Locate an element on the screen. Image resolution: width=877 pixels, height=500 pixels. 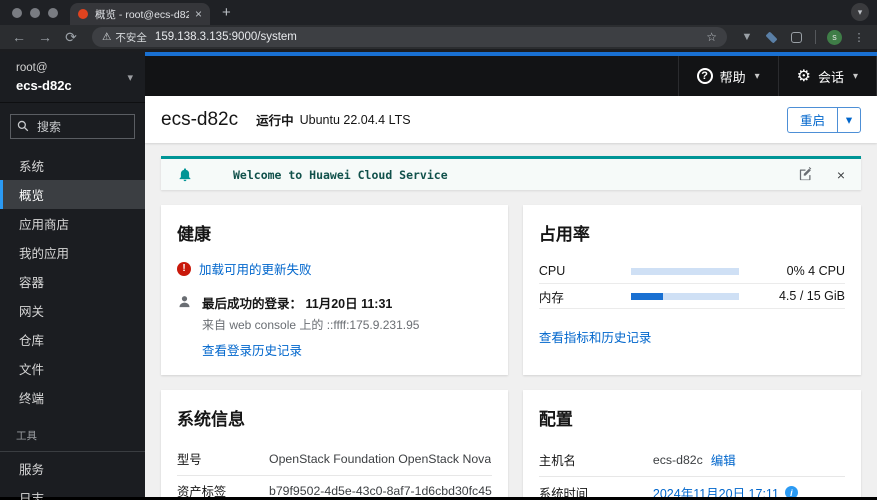
url-text: 159.138.3.135:9000/system is located at coordinates (427, 37).